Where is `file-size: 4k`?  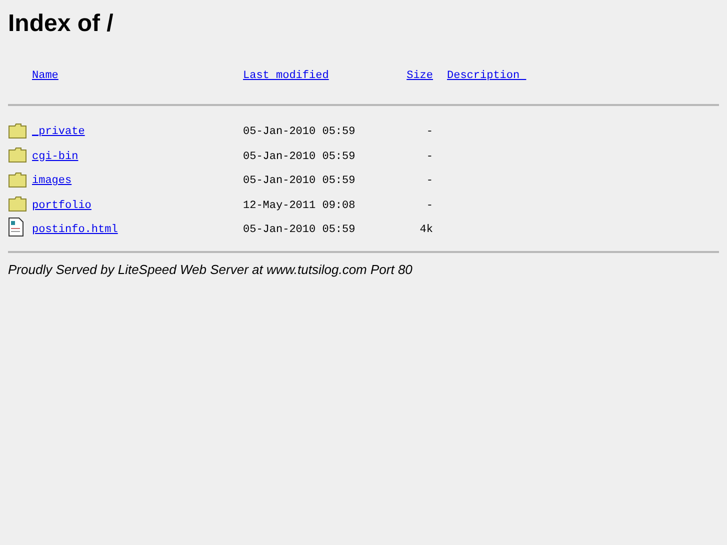 file-size: 4k is located at coordinates (426, 230).